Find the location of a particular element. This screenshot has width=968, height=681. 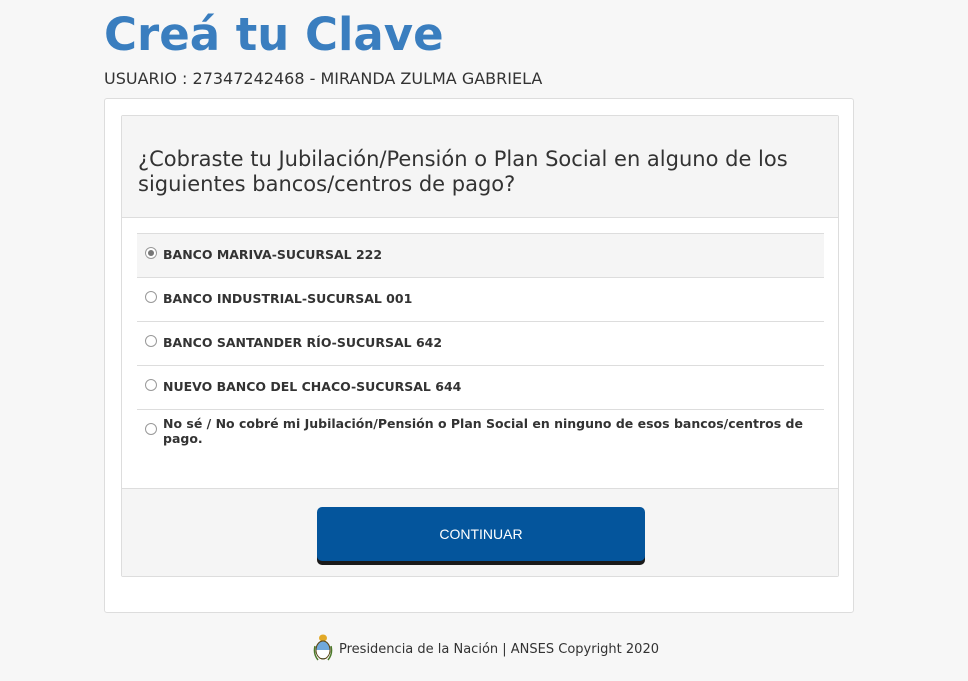

argentina-coat-of-arms-icon is located at coordinates (324, 649).